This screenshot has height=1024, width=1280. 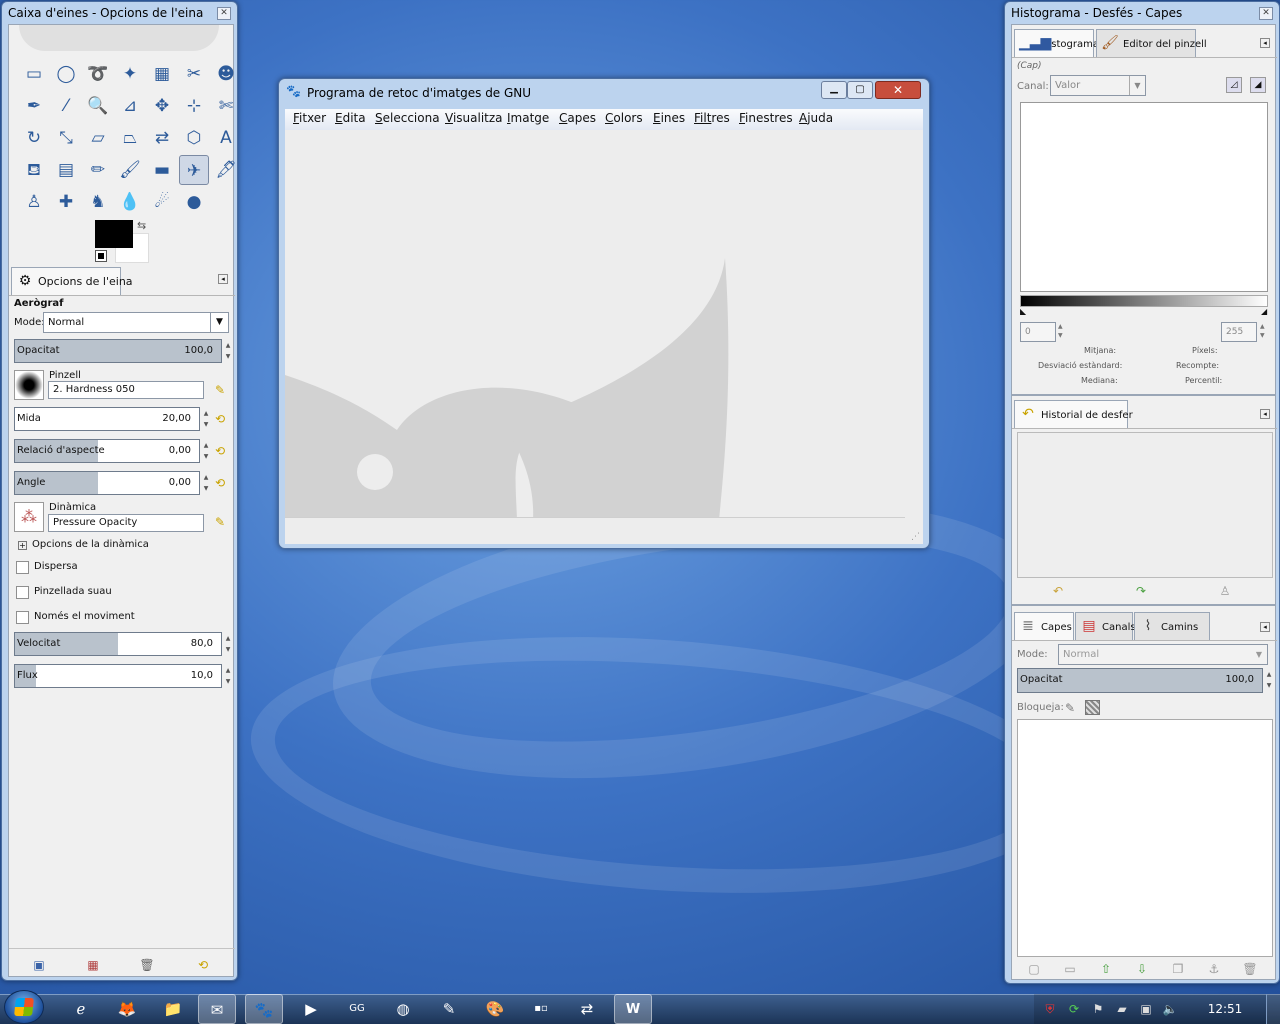 I want to click on opacity-slider: Opacitat 100,0 ▲ ▼, so click(x=122, y=351).